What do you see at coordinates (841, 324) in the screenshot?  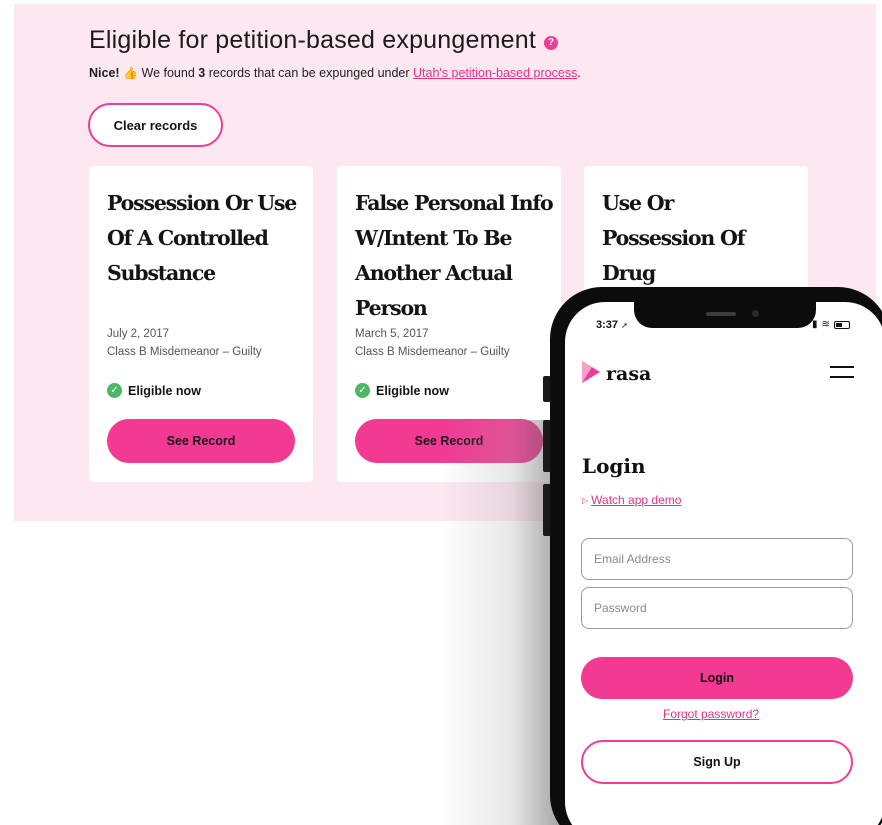 I see `battery-icon` at bounding box center [841, 324].